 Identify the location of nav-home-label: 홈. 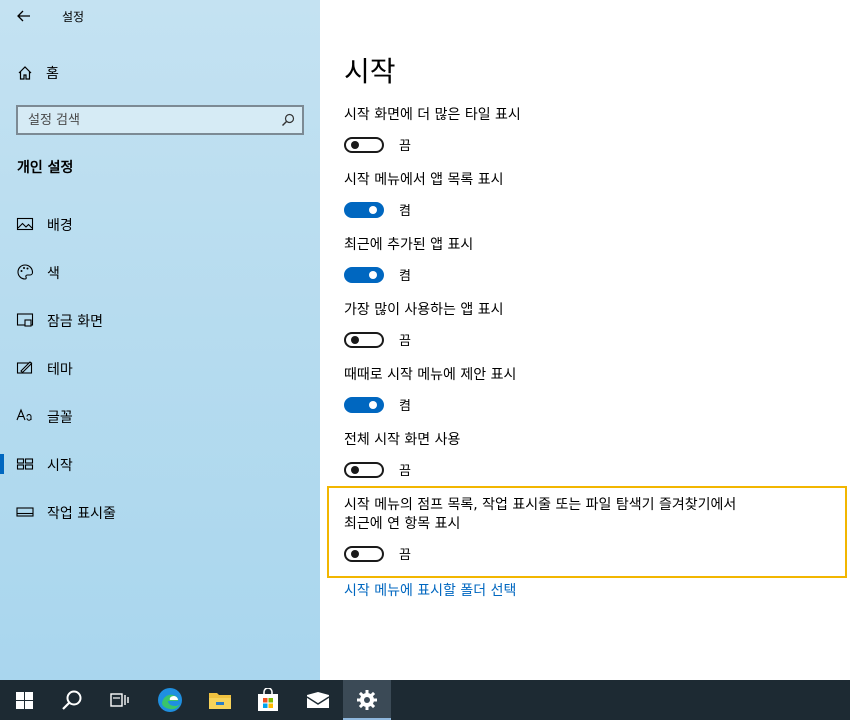
(52, 74).